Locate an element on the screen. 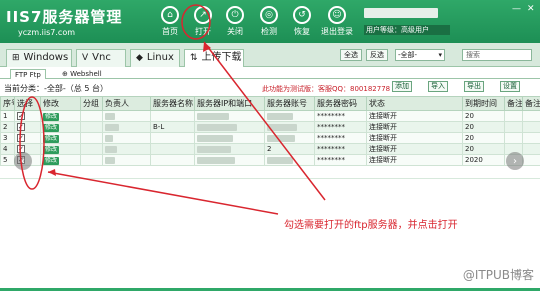 The image size is (540, 291). tab-upload-download: ⇅ 上传下载 is located at coordinates (214, 58).